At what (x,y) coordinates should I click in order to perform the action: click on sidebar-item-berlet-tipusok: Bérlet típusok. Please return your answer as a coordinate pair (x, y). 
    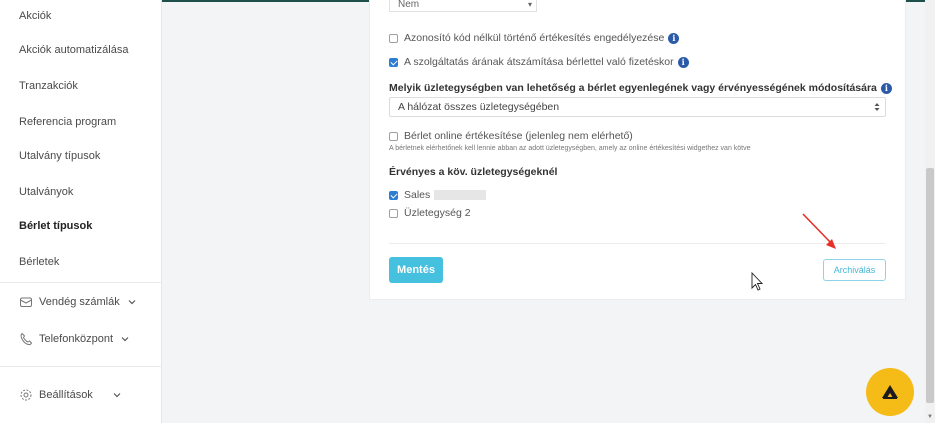
    Looking at the image, I should click on (55, 226).